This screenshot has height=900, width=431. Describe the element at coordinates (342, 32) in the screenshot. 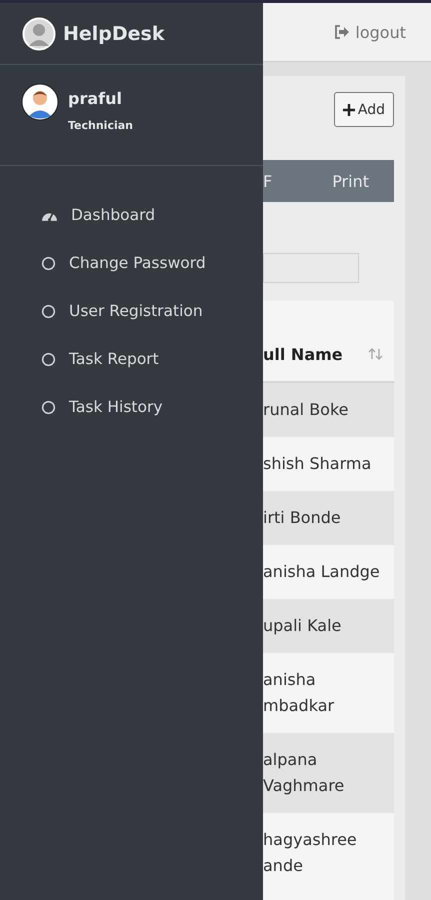

I see `logout-icon` at that location.